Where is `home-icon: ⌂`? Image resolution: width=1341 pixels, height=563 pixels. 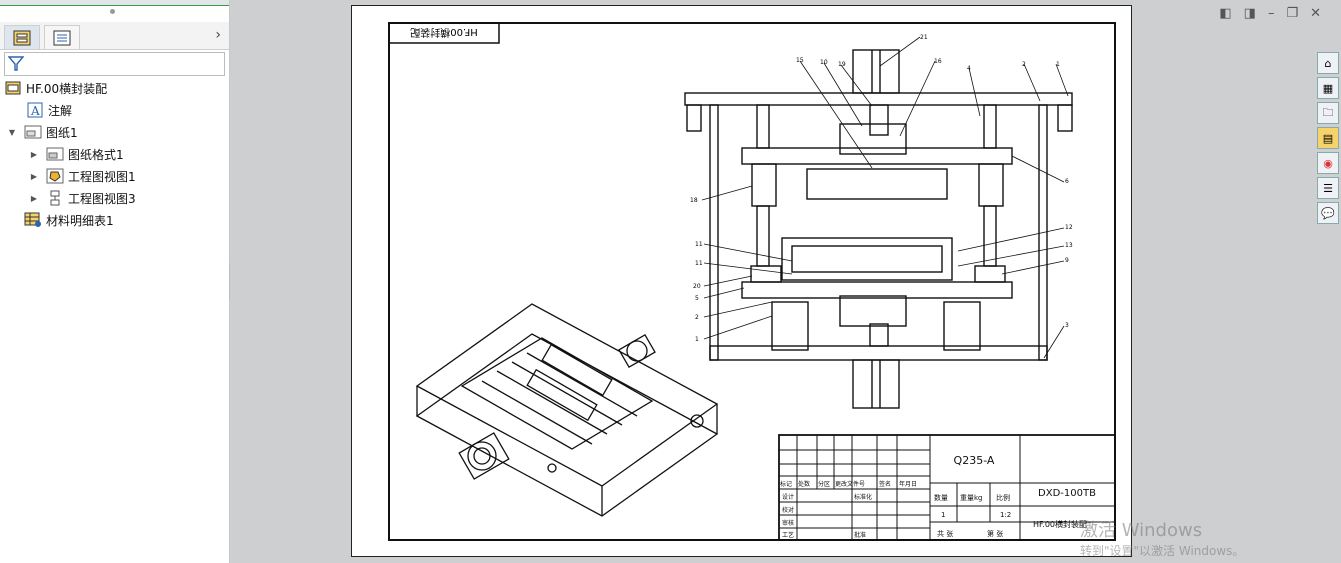
home-icon: ⌂ is located at coordinates (1328, 63).